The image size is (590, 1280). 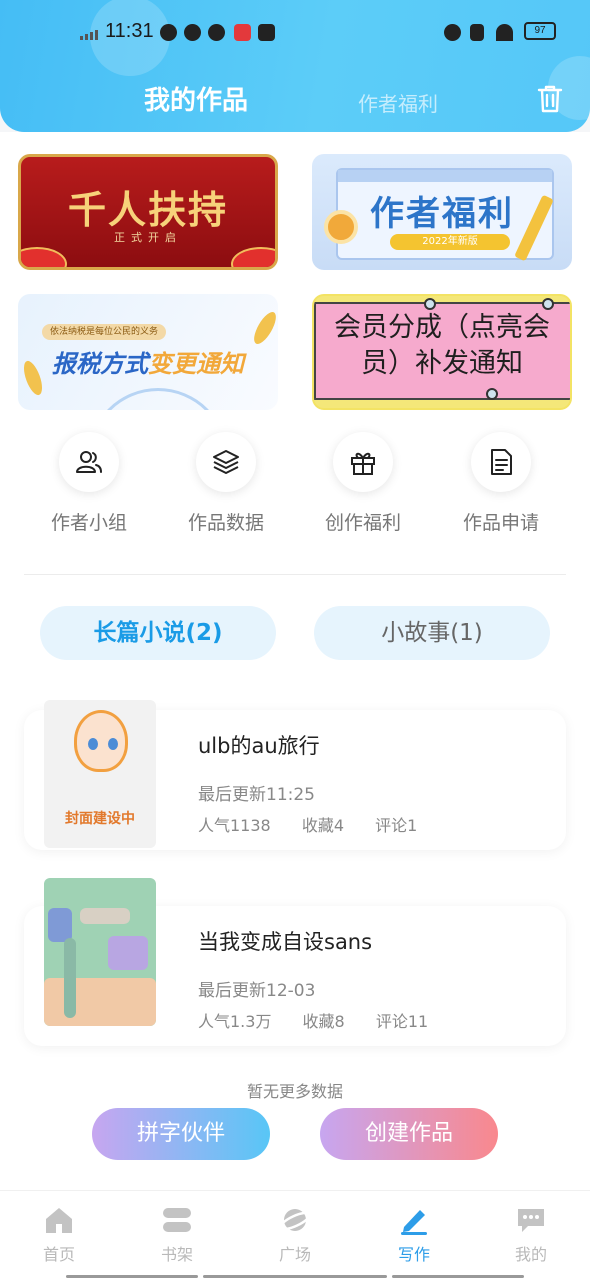 I want to click on divider, so click(x=295, y=574).